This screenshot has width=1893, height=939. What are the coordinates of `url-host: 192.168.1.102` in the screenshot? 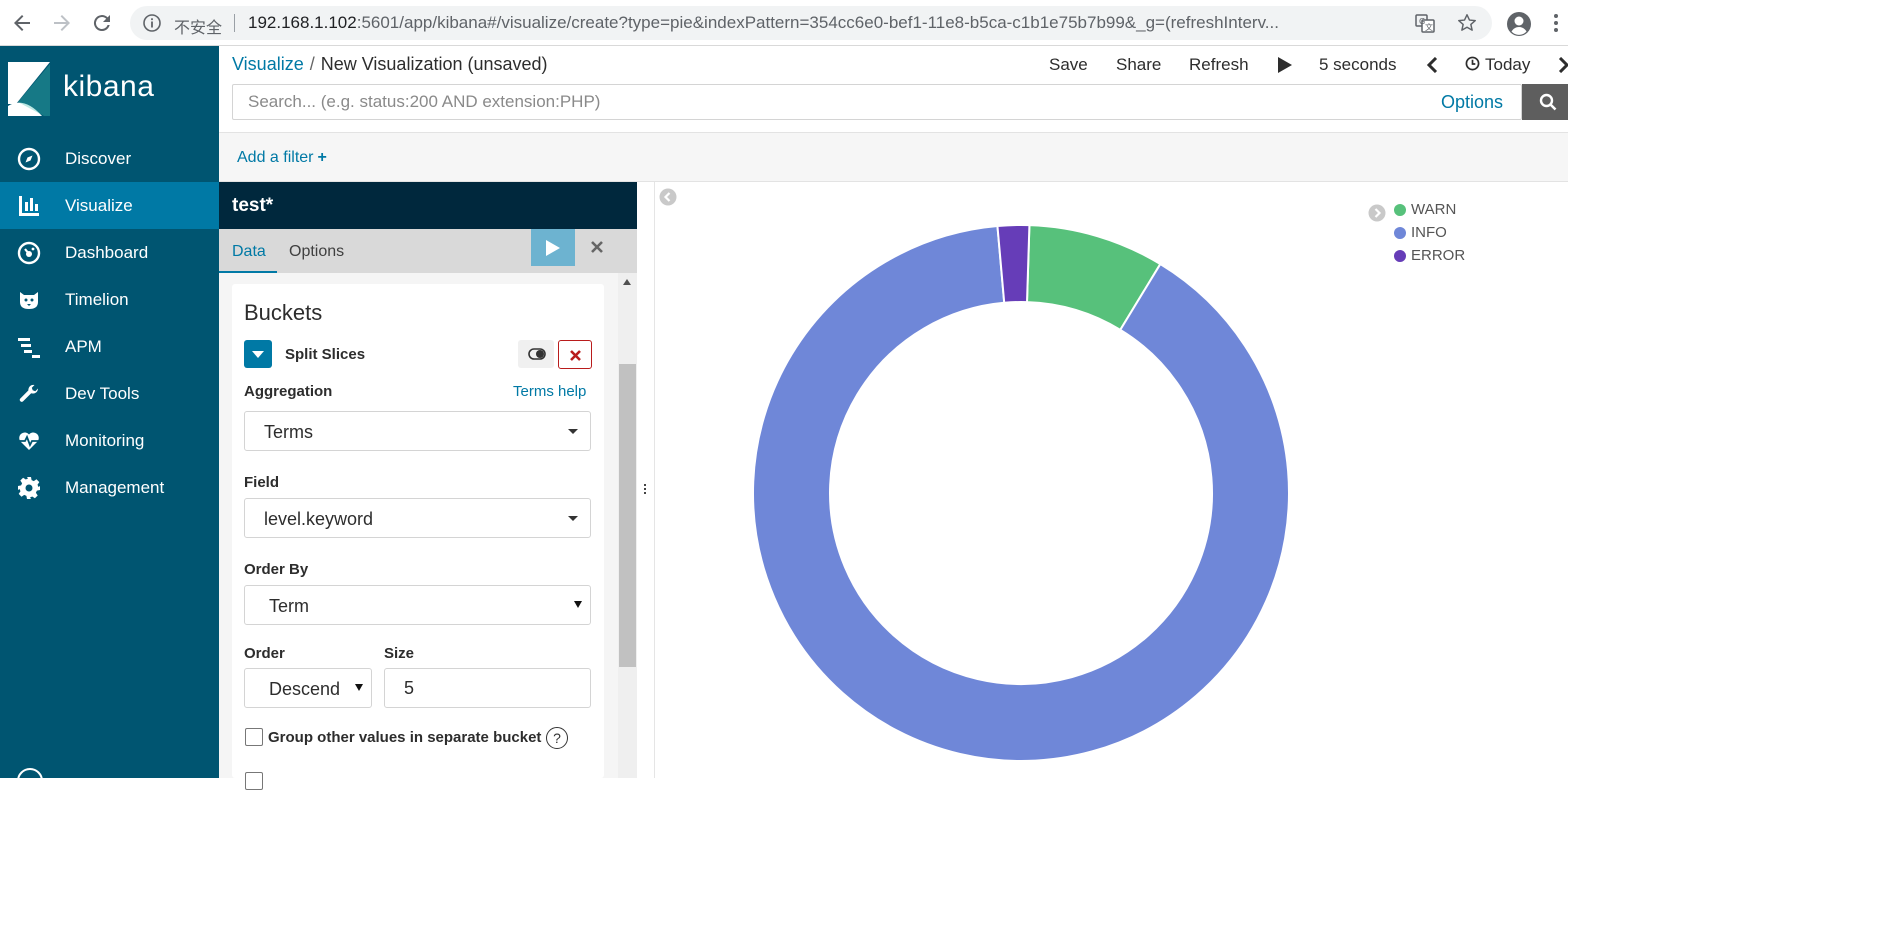 It's located at (302, 22).